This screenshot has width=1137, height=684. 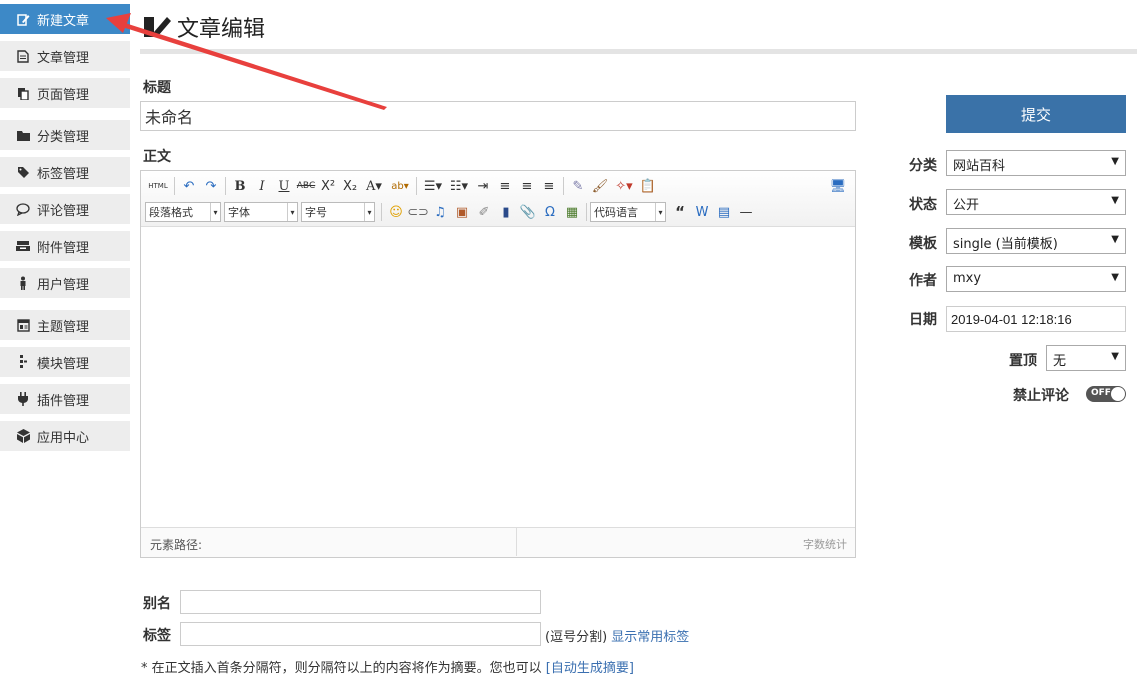 What do you see at coordinates (1115, 200) in the screenshot?
I see `chevron-down-icon: ▼` at bounding box center [1115, 200].